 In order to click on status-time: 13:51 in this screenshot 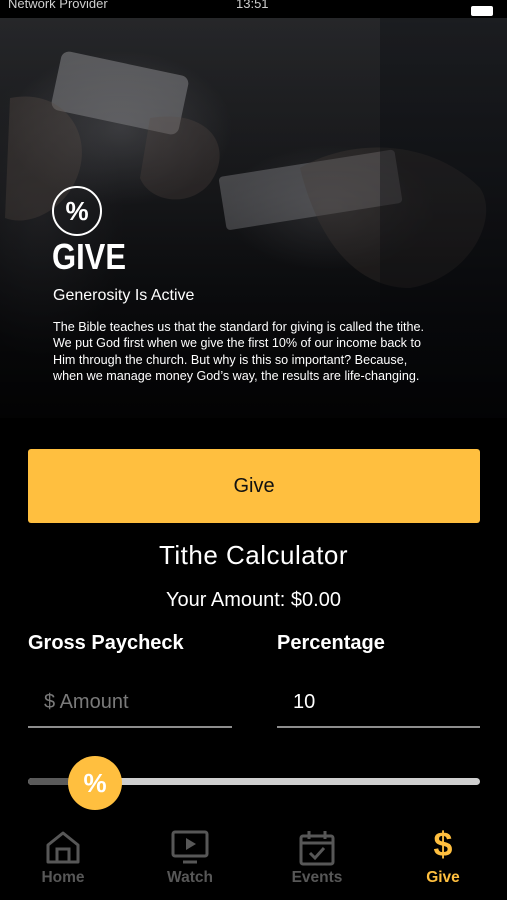, I will do `click(252, 5)`.